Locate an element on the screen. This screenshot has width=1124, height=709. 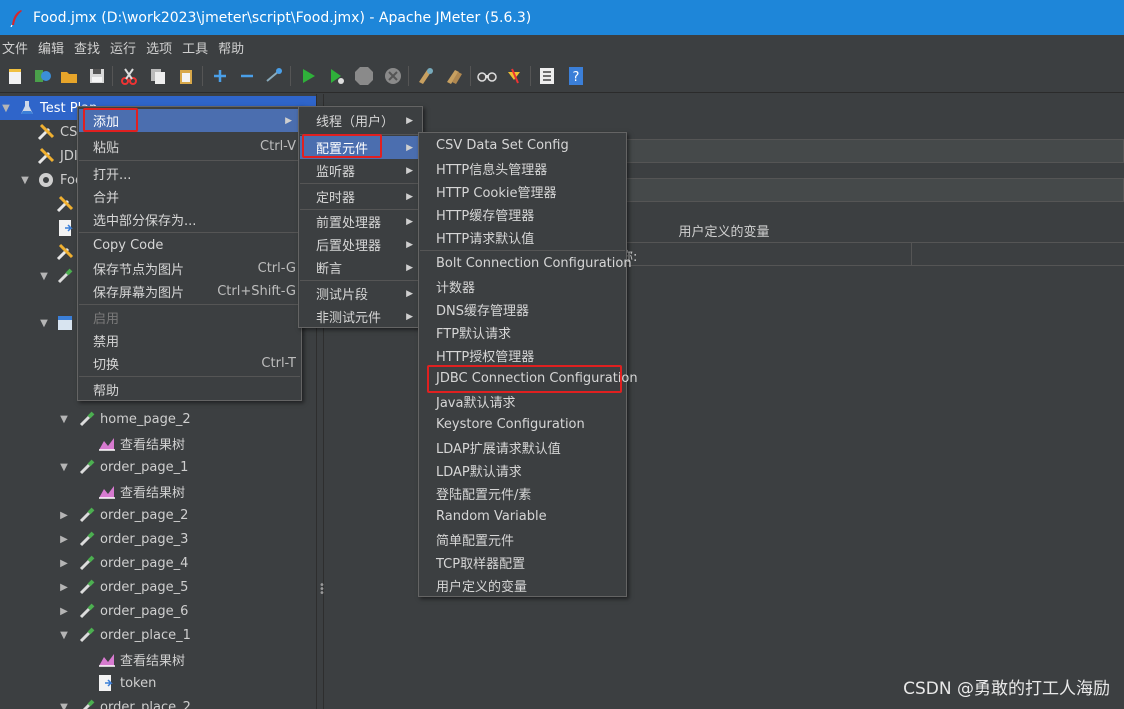
menu-item-config-element: 配置元件 ▶ is located at coordinates (360, 147).